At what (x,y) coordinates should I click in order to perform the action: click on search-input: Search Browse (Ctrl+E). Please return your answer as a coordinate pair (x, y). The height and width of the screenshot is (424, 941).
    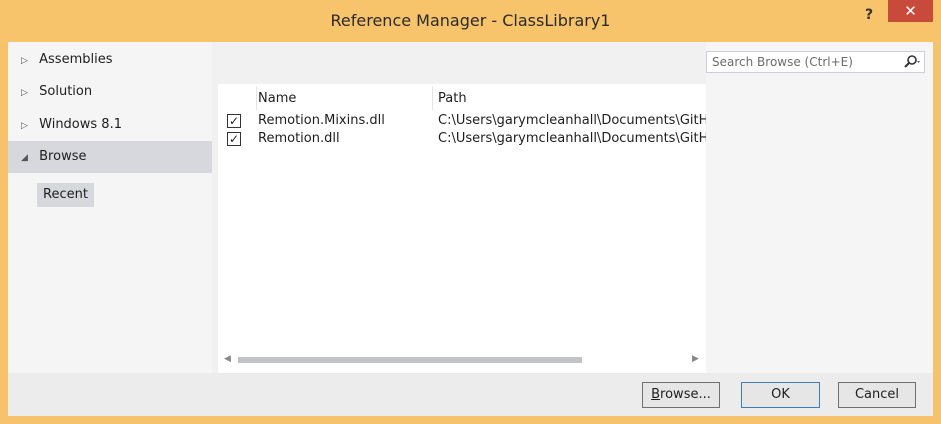
    Looking at the image, I should click on (782, 62).